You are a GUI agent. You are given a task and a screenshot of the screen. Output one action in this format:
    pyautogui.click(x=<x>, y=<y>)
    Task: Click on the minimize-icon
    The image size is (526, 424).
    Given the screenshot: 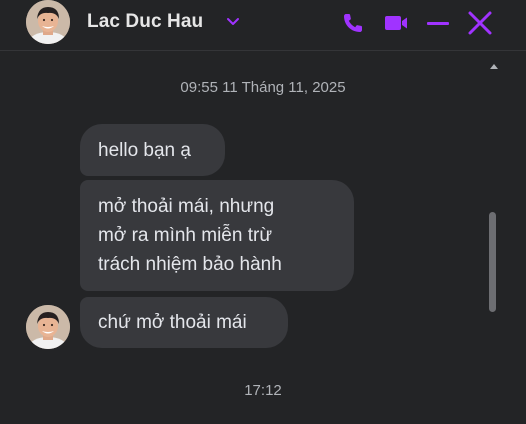 What is the action you would take?
    pyautogui.click(x=438, y=23)
    